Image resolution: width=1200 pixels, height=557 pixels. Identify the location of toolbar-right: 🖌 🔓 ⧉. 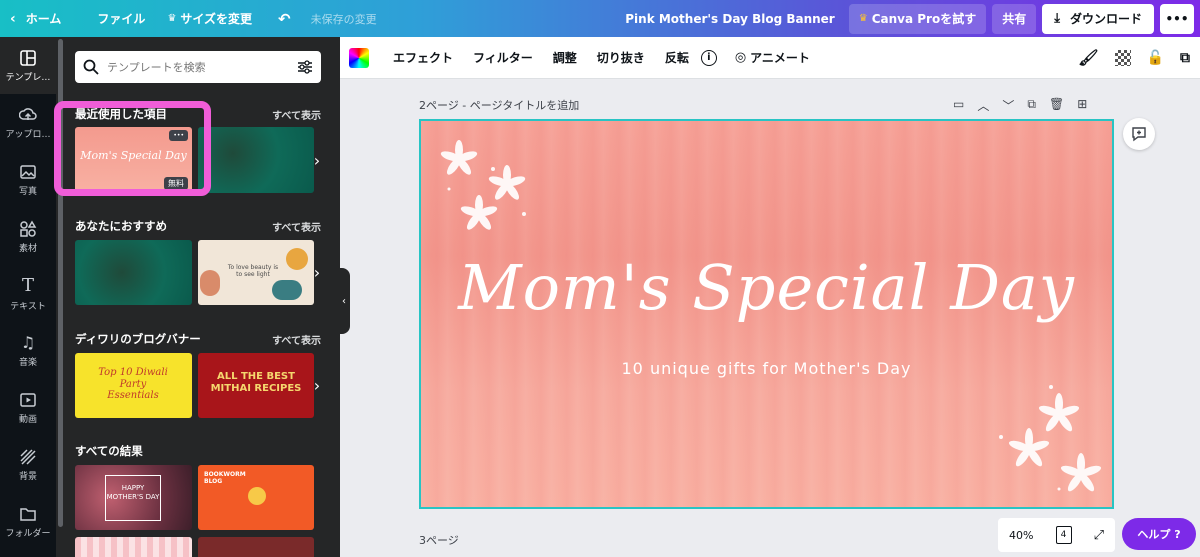
(1134, 57).